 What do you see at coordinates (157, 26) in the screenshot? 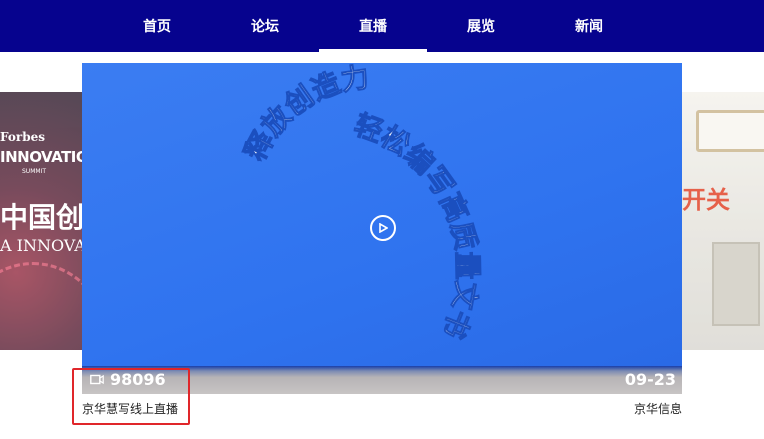
I see `nav-home: 首页` at bounding box center [157, 26].